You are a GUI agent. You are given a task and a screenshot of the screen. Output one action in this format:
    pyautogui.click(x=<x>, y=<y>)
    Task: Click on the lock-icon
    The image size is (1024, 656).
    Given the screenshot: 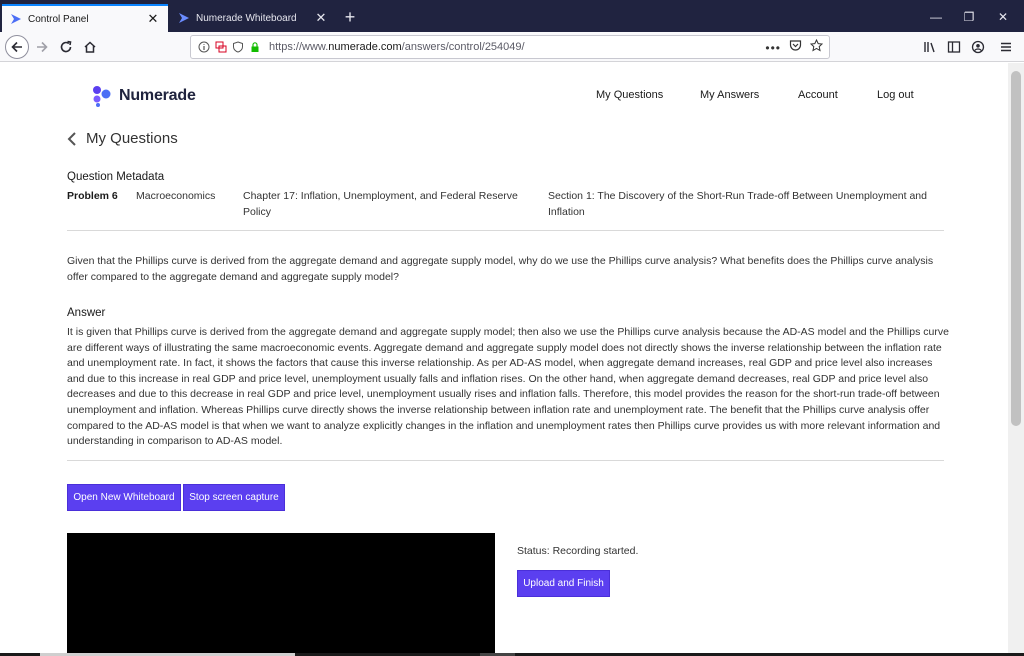 What is the action you would take?
    pyautogui.click(x=255, y=47)
    